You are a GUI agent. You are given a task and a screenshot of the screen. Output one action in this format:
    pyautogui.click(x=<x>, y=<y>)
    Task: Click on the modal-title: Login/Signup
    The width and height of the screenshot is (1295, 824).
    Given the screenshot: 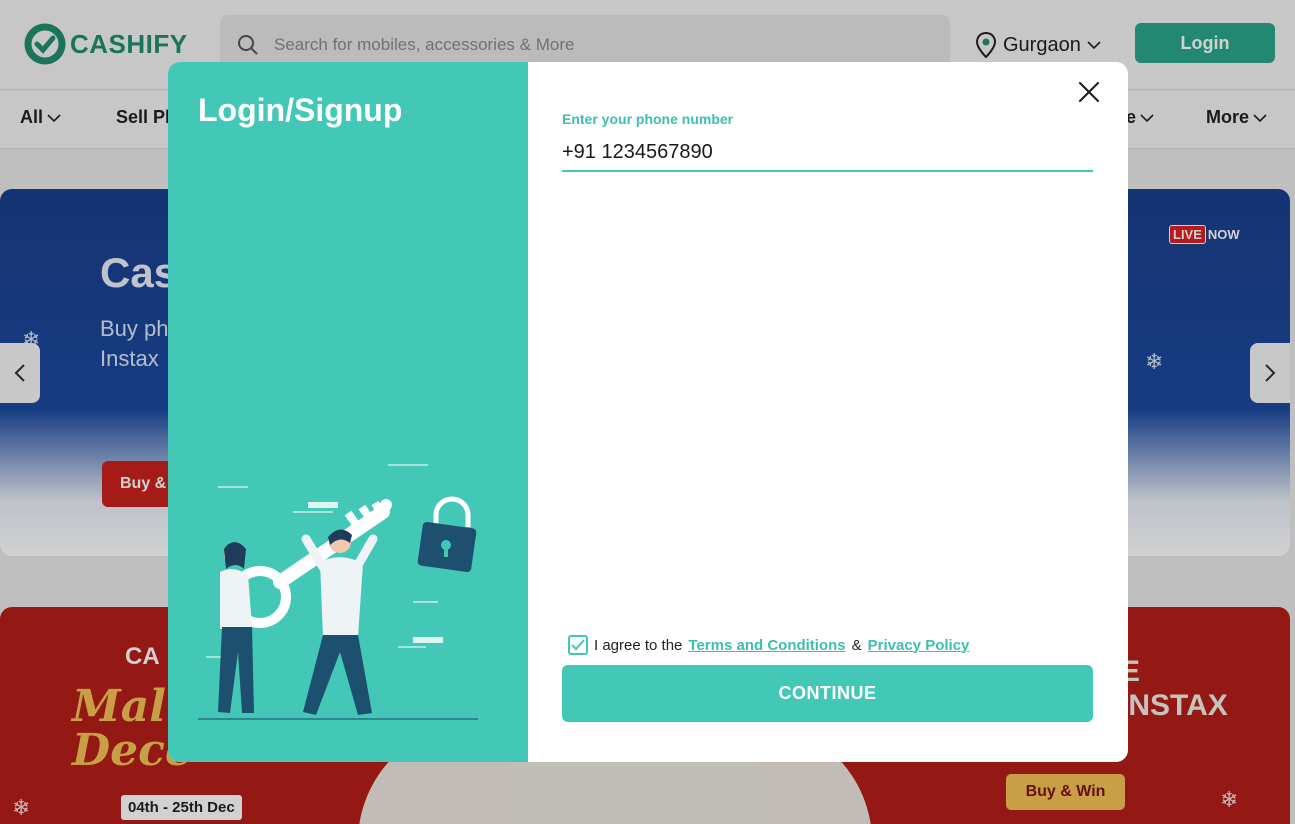 What is the action you would take?
    pyautogui.click(x=300, y=110)
    